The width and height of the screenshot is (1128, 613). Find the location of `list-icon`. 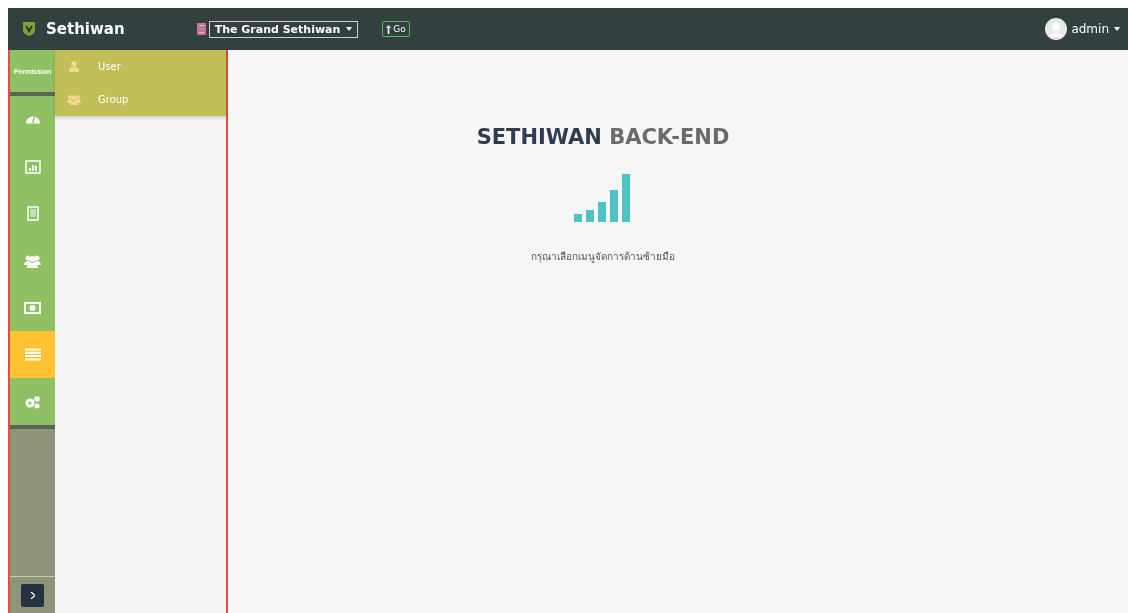

list-icon is located at coordinates (32, 354).